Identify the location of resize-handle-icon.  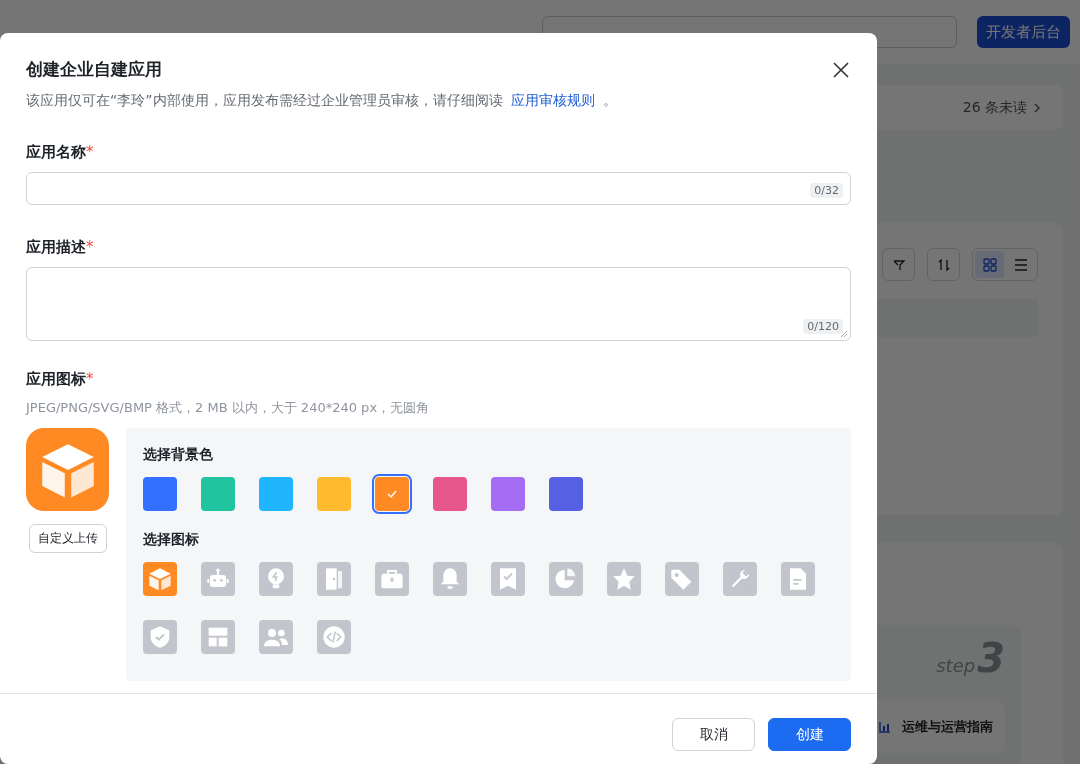
(844, 334).